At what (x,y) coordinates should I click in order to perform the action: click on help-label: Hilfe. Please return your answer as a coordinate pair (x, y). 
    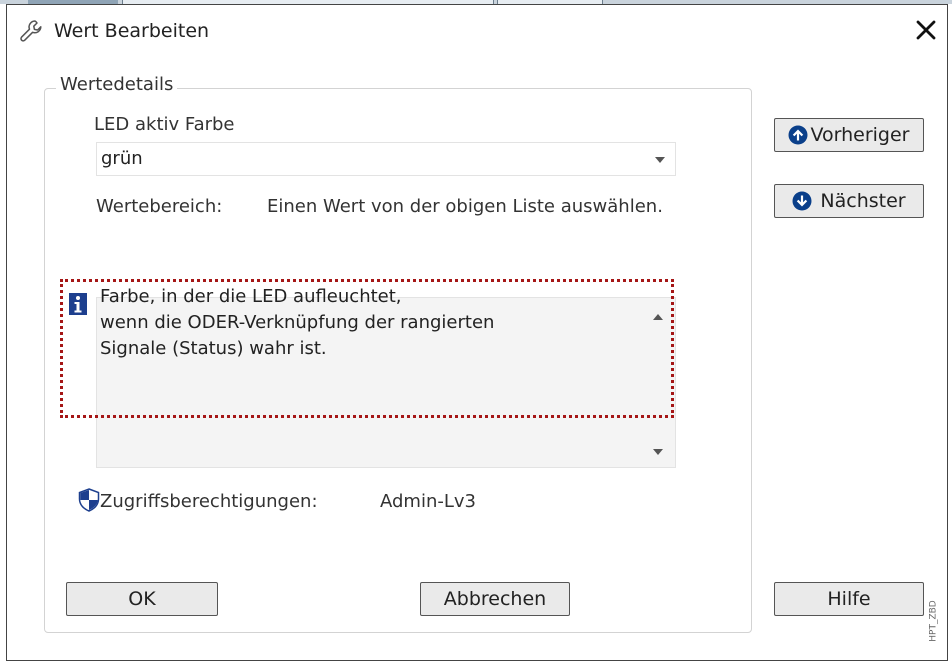
    Looking at the image, I should click on (849, 599).